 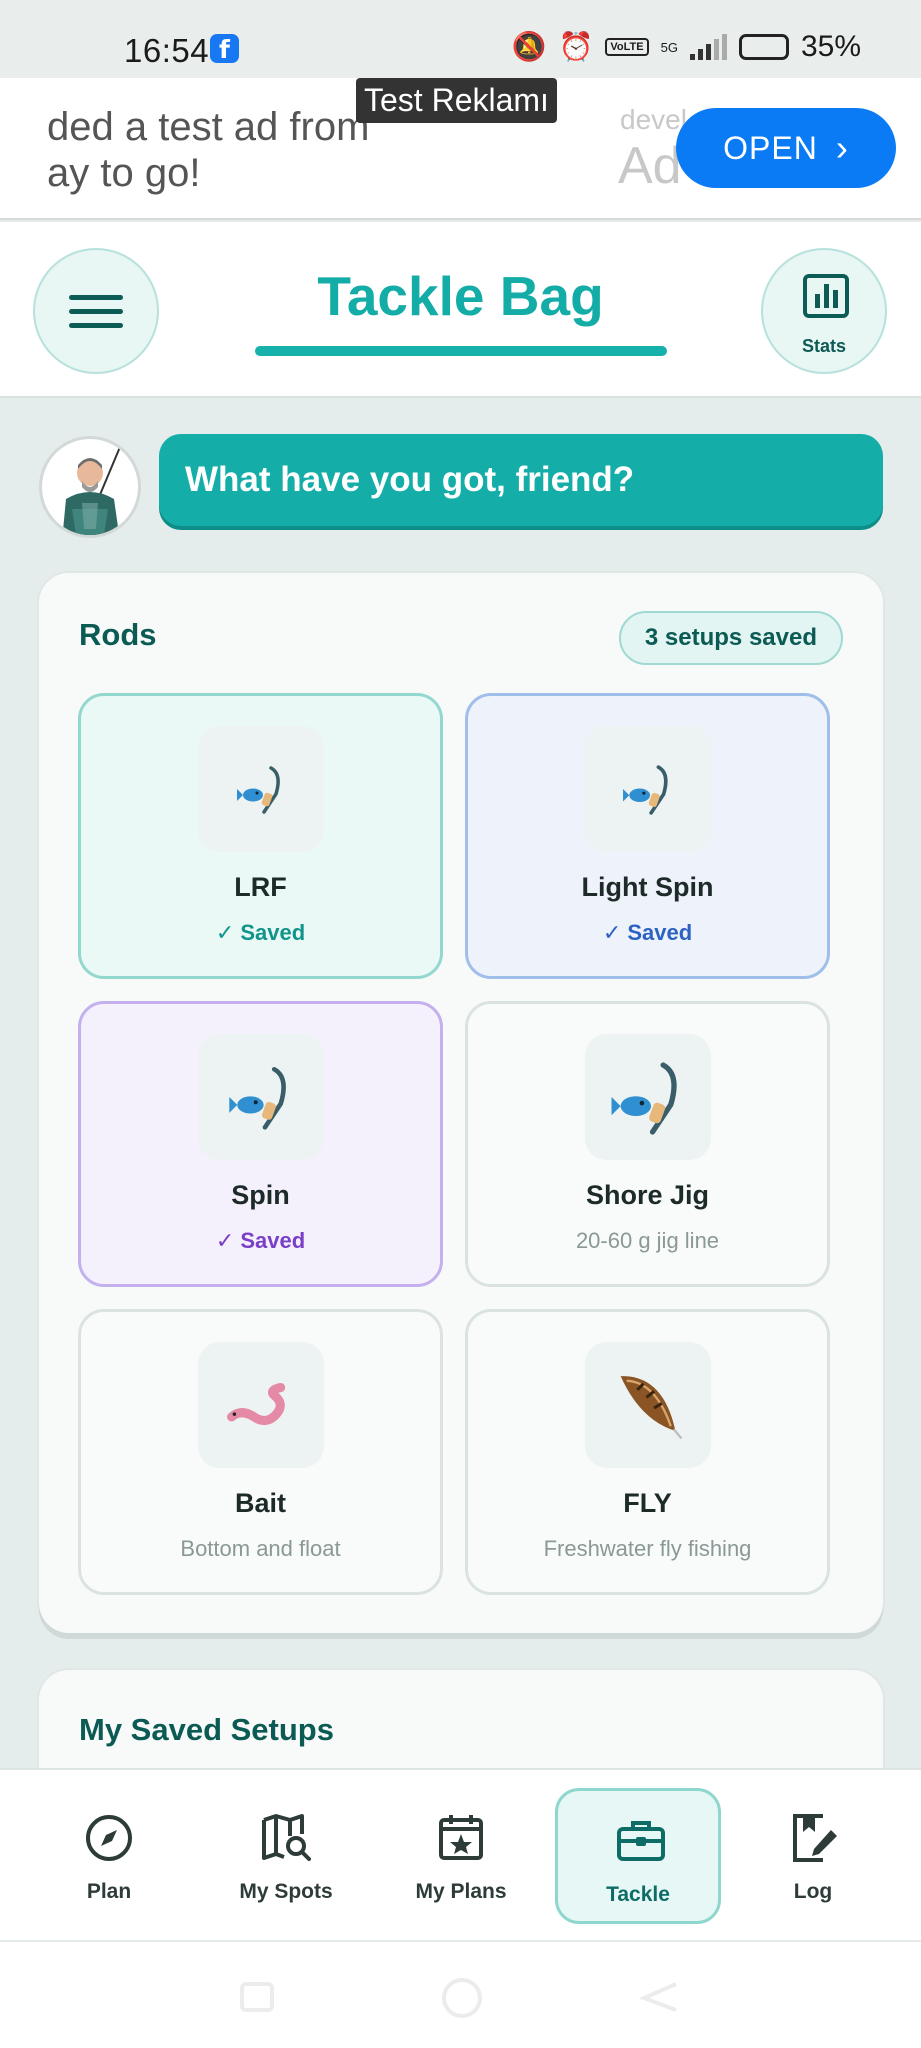 I want to click on rod-description: Bottom and float, so click(x=260, y=1548).